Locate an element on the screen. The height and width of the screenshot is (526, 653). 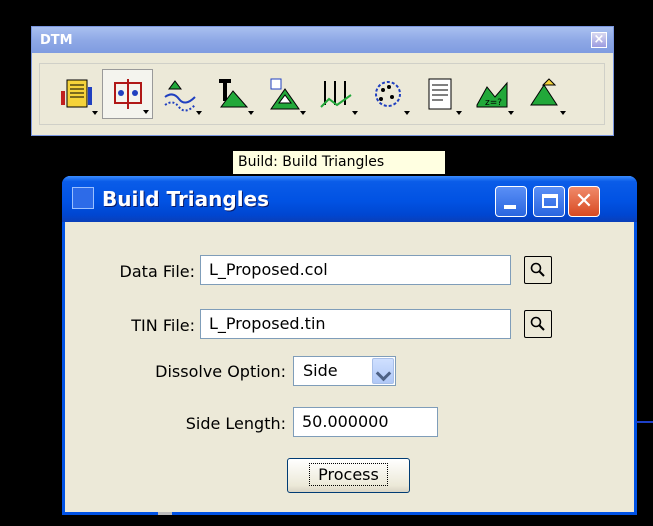
tool-edit-points is located at coordinates (127, 94).